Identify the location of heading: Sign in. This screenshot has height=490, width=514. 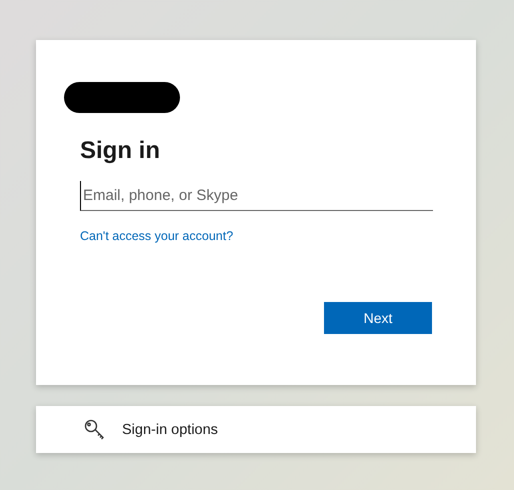
(120, 151).